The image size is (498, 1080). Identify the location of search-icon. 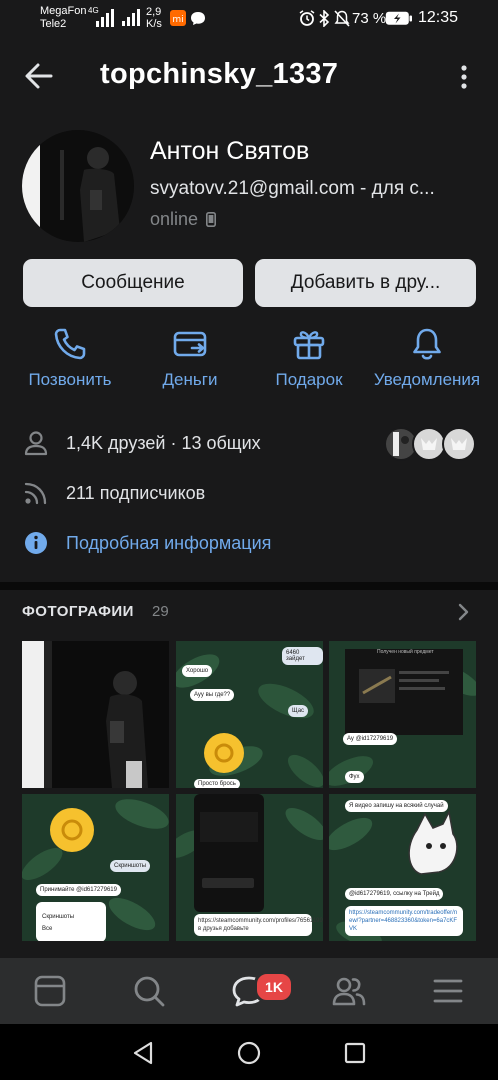
(149, 991).